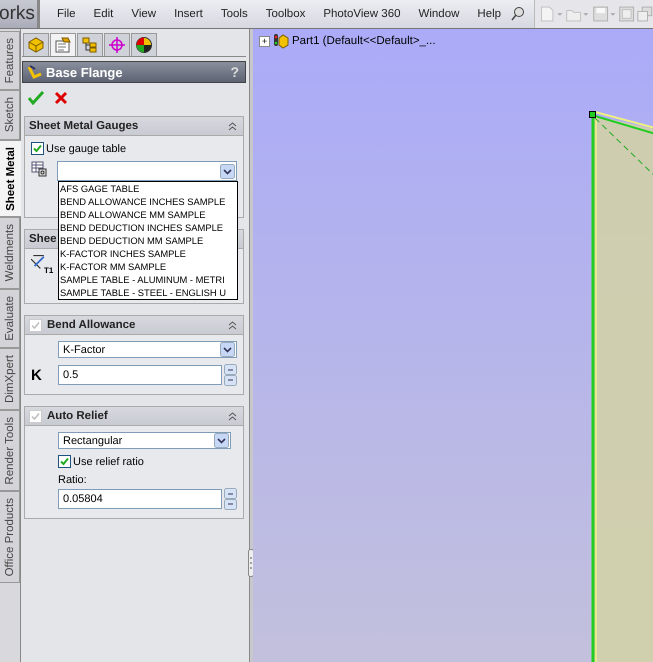  Describe the element at coordinates (234, 14) in the screenshot. I see `menu-item: Tools` at that location.